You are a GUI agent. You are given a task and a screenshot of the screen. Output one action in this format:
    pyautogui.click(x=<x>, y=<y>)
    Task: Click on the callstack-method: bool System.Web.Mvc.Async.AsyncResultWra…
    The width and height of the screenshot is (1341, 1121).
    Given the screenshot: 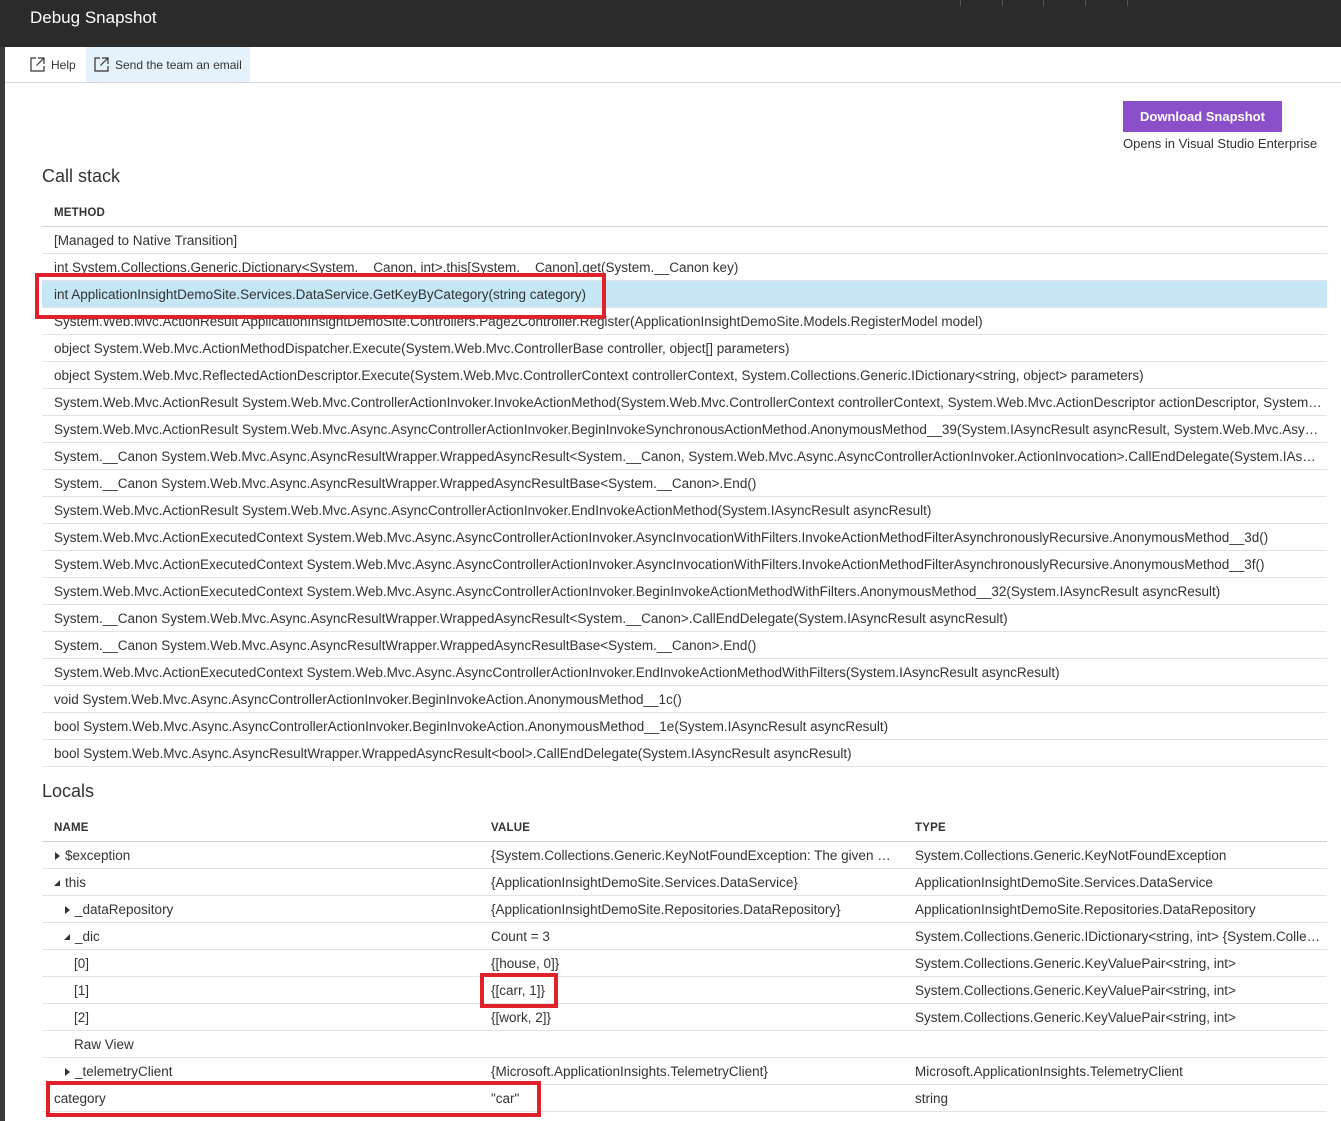 What is the action you would take?
    pyautogui.click(x=453, y=753)
    